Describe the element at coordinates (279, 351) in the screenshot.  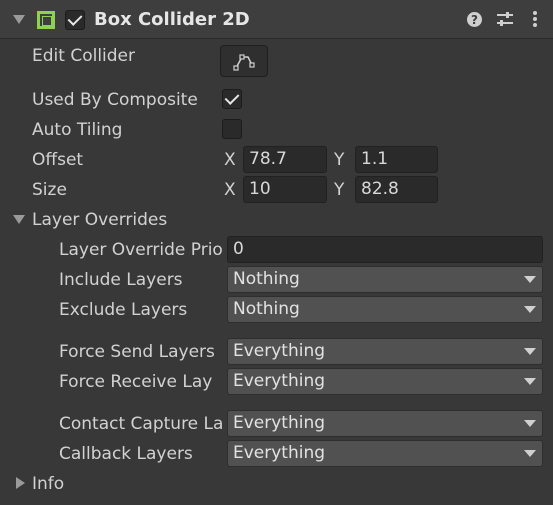
I see `force-send-layers-value: Everything` at that location.